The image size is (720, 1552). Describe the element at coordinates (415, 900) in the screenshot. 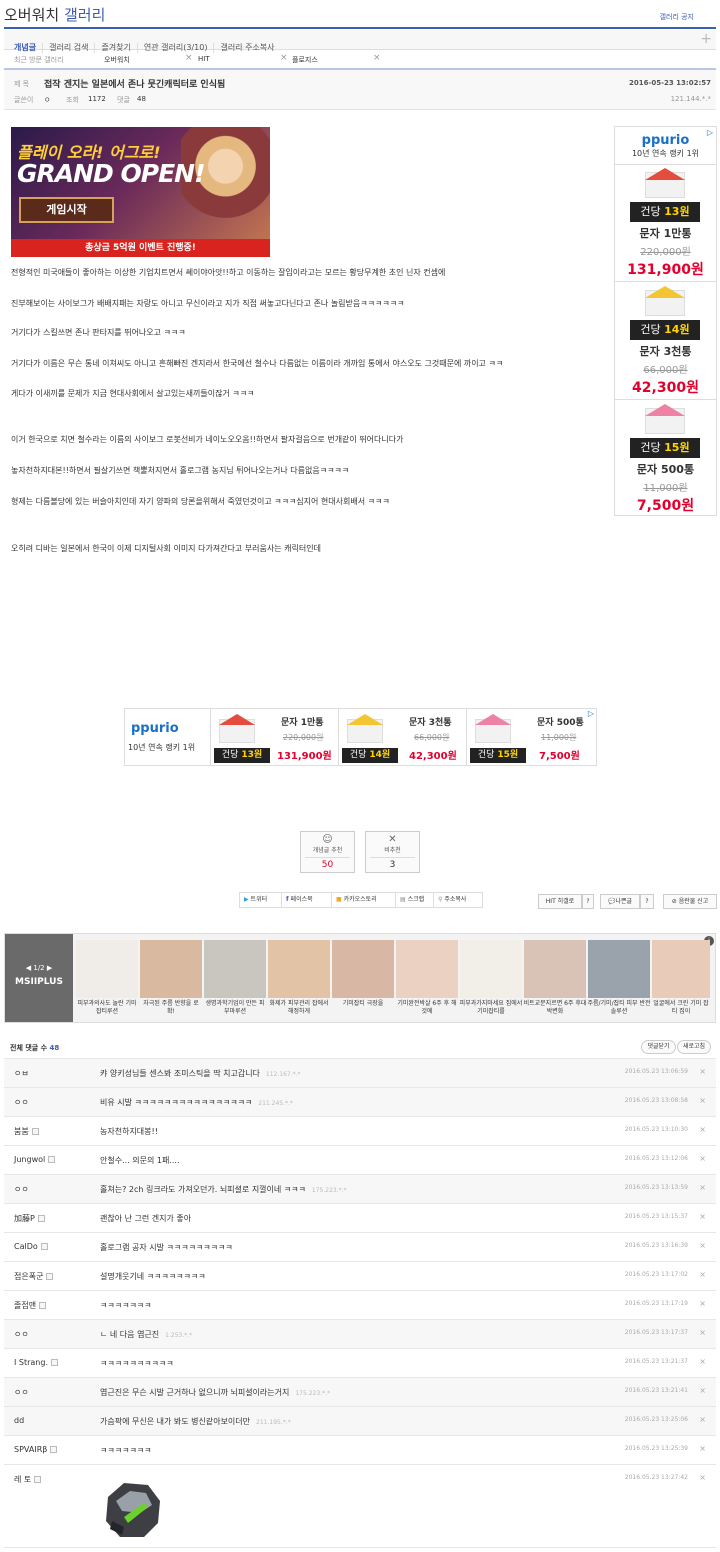

I see `share-scrap: ▤ 스크랩` at that location.